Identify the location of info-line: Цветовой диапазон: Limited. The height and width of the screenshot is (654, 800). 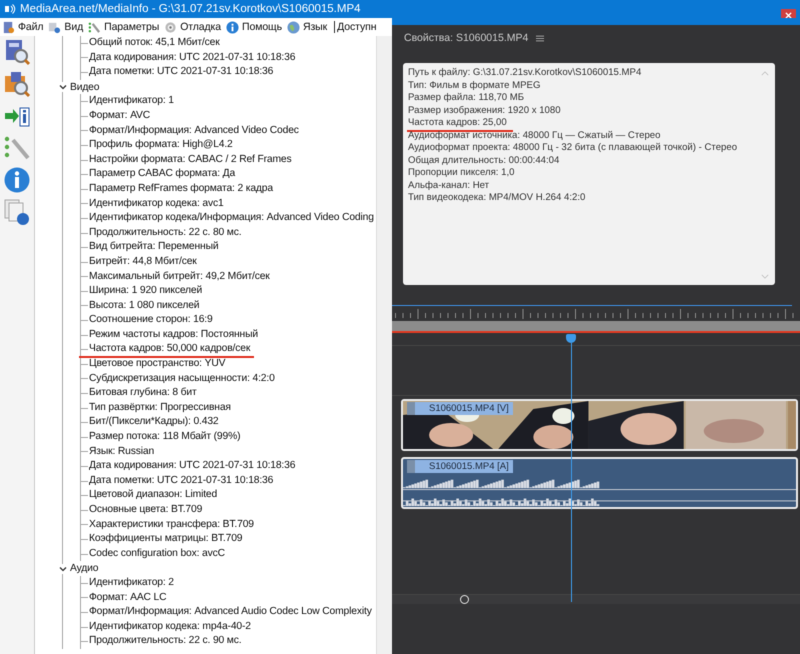
(153, 495).